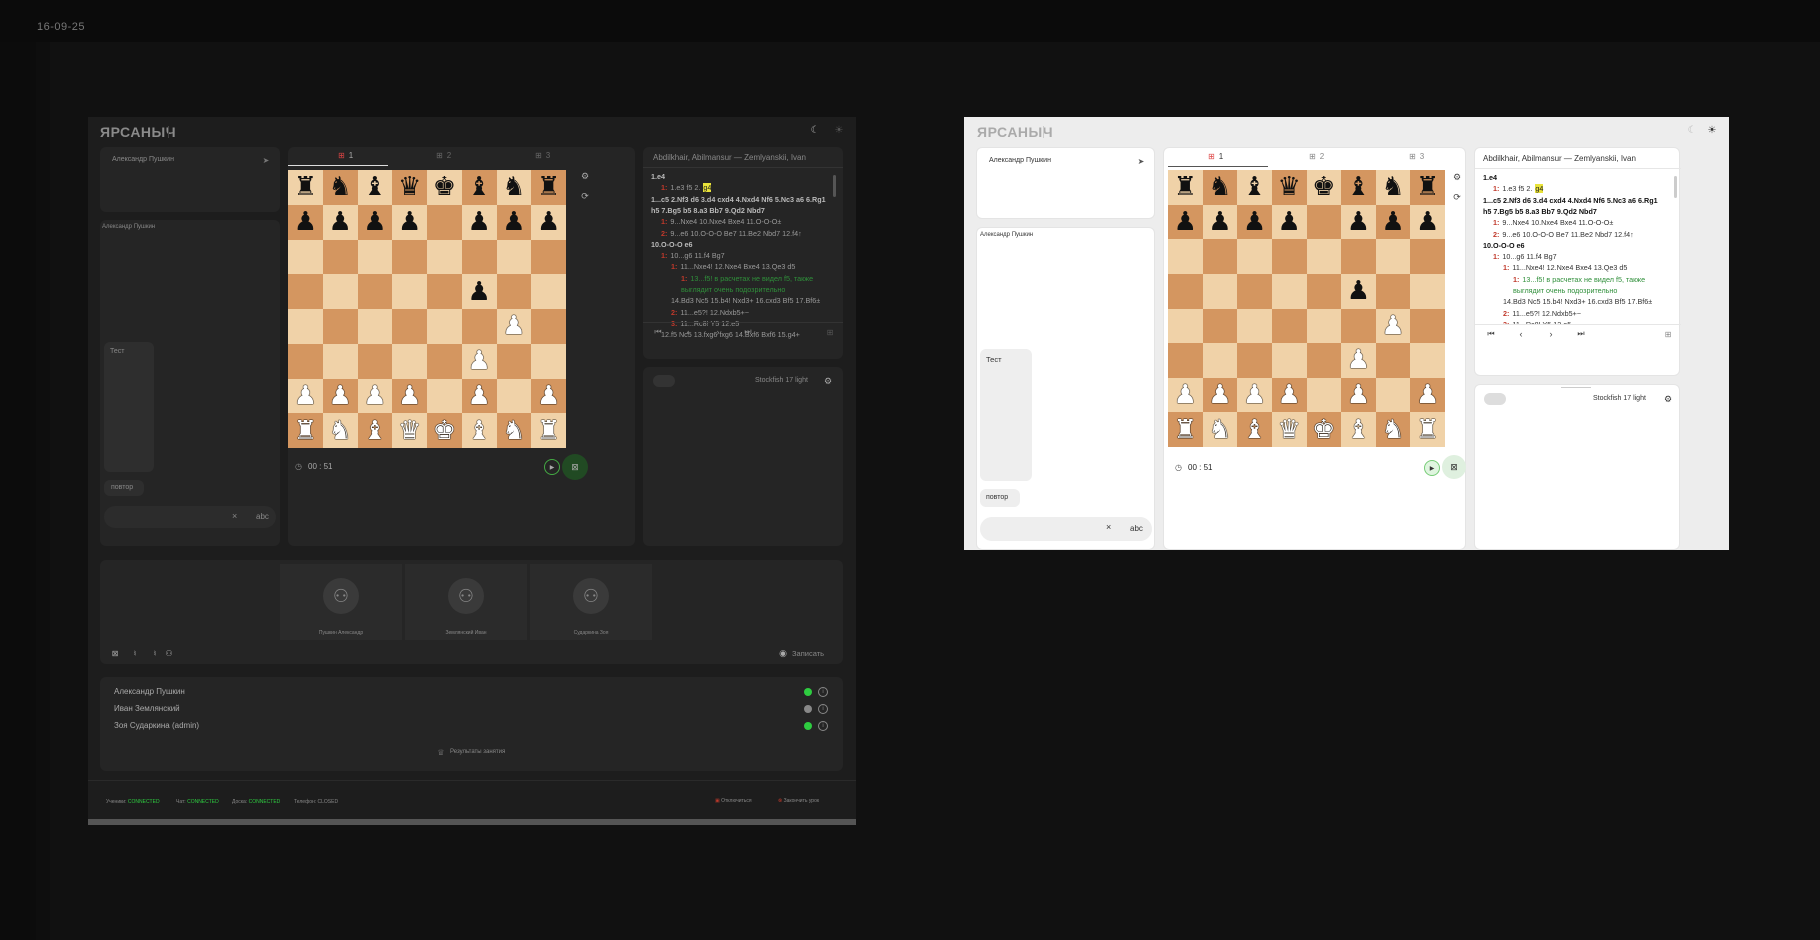  What do you see at coordinates (1668, 399) in the screenshot?
I see `engine-settings-icon: ⚙` at bounding box center [1668, 399].